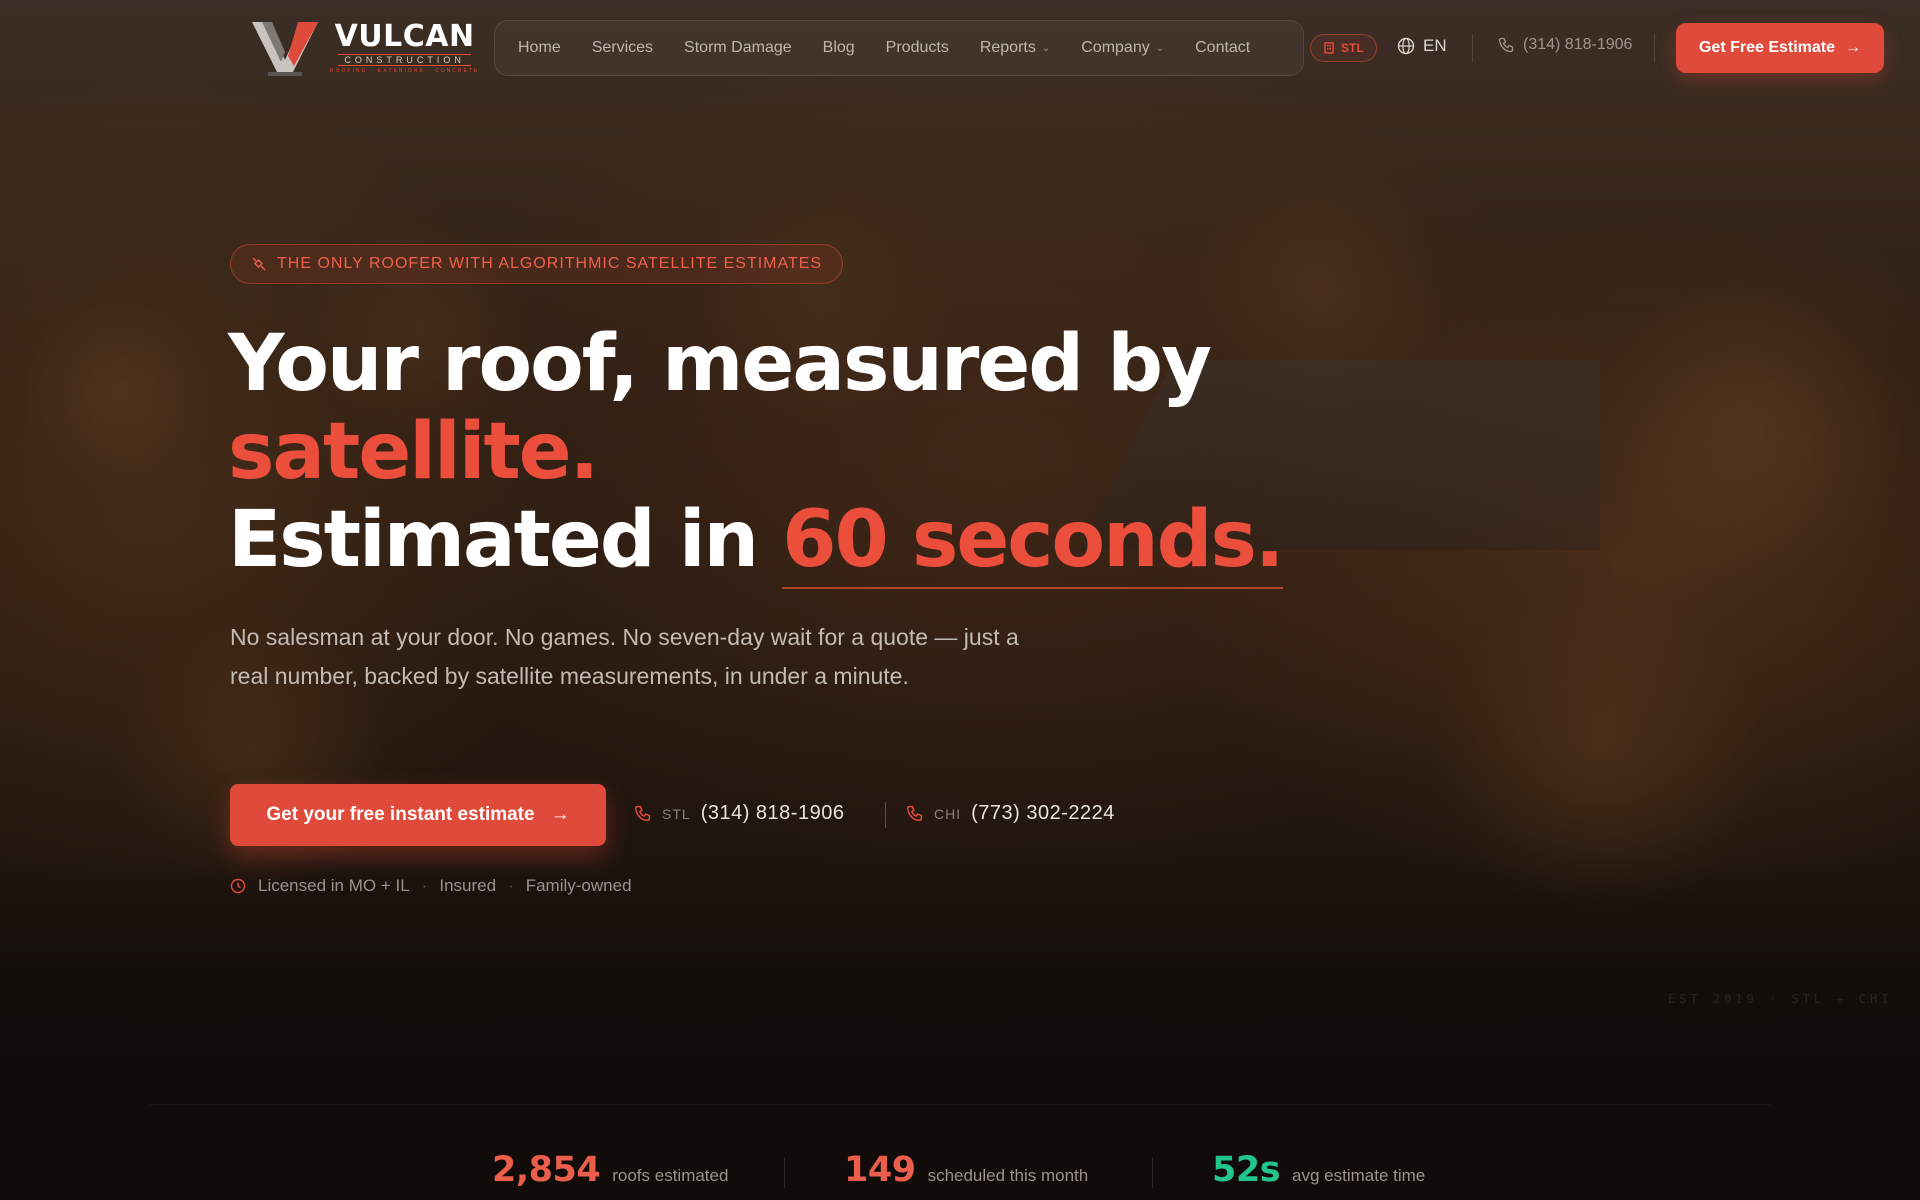 The width and height of the screenshot is (1920, 1200). What do you see at coordinates (670, 1175) in the screenshot?
I see `stat-label: roofs estimated` at bounding box center [670, 1175].